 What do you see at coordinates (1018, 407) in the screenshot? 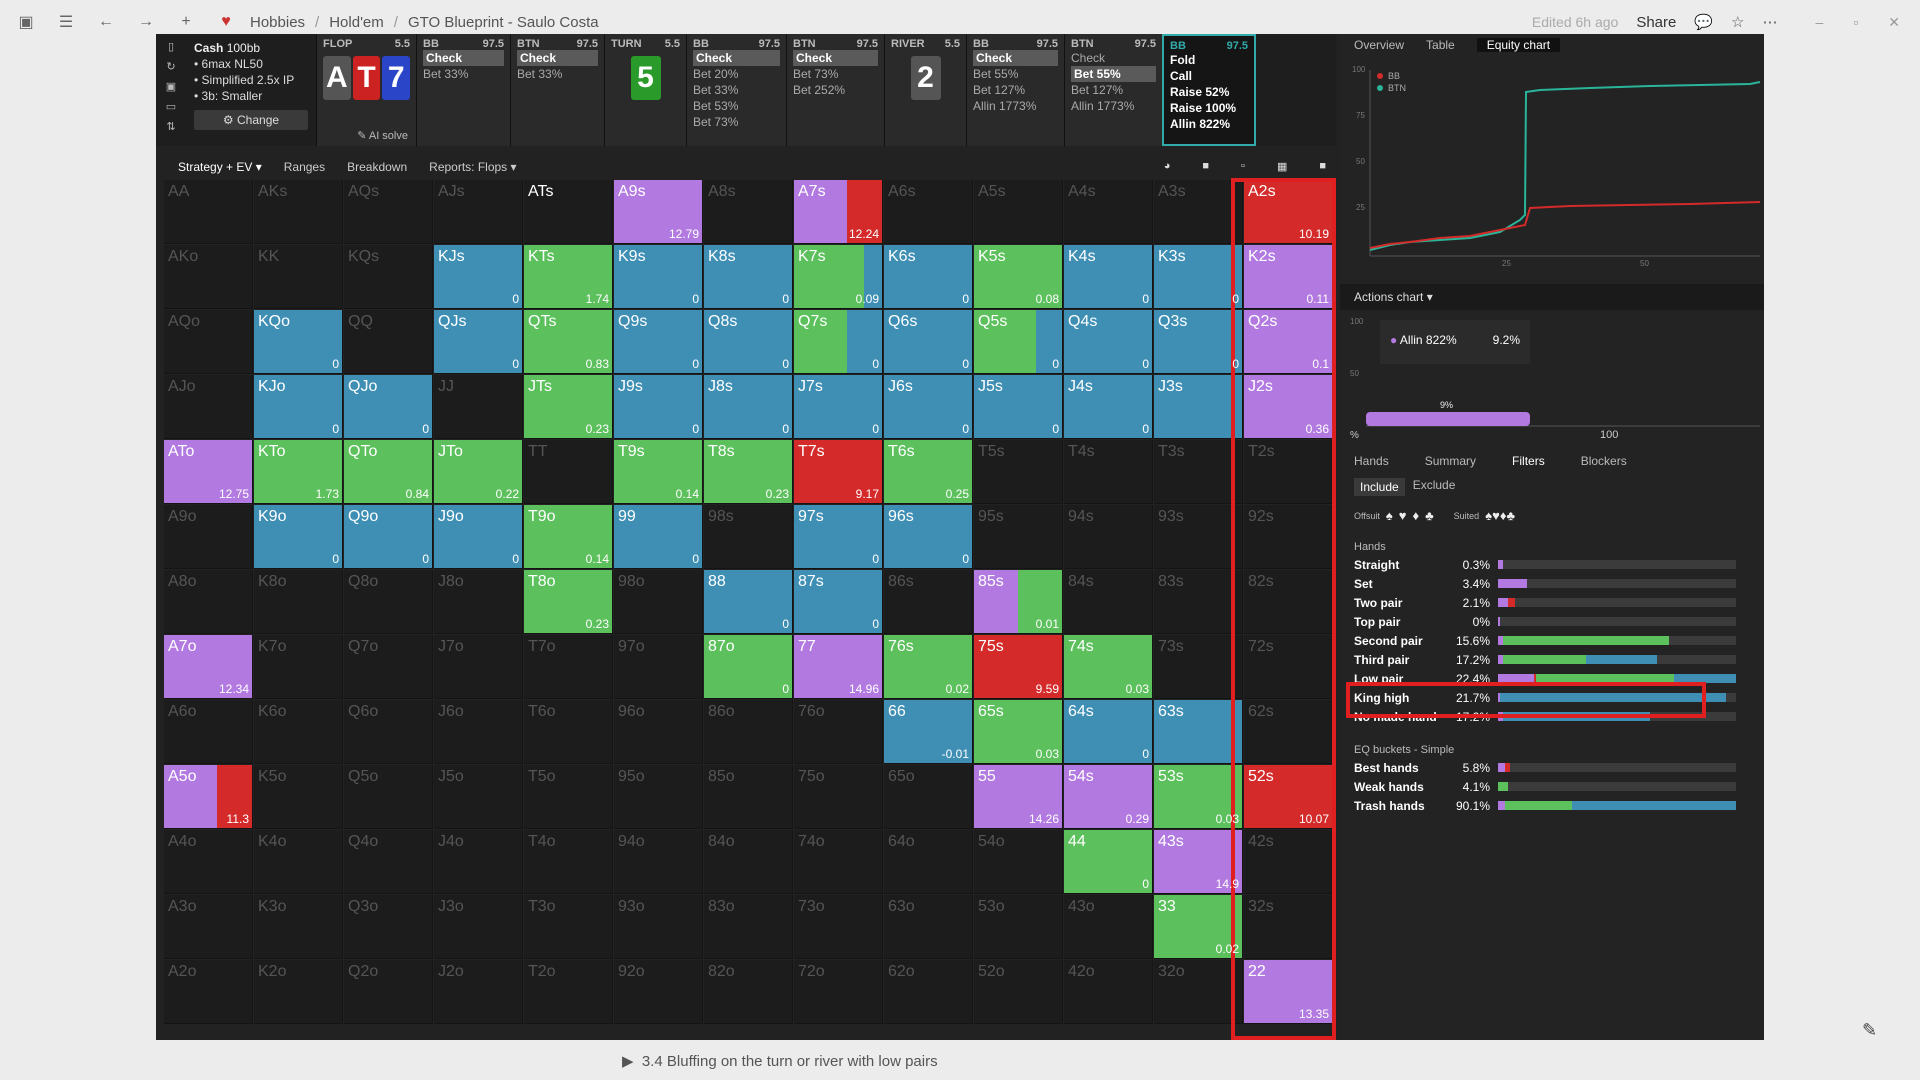
I see `hand-cell-j5s: J5s 0` at bounding box center [1018, 407].